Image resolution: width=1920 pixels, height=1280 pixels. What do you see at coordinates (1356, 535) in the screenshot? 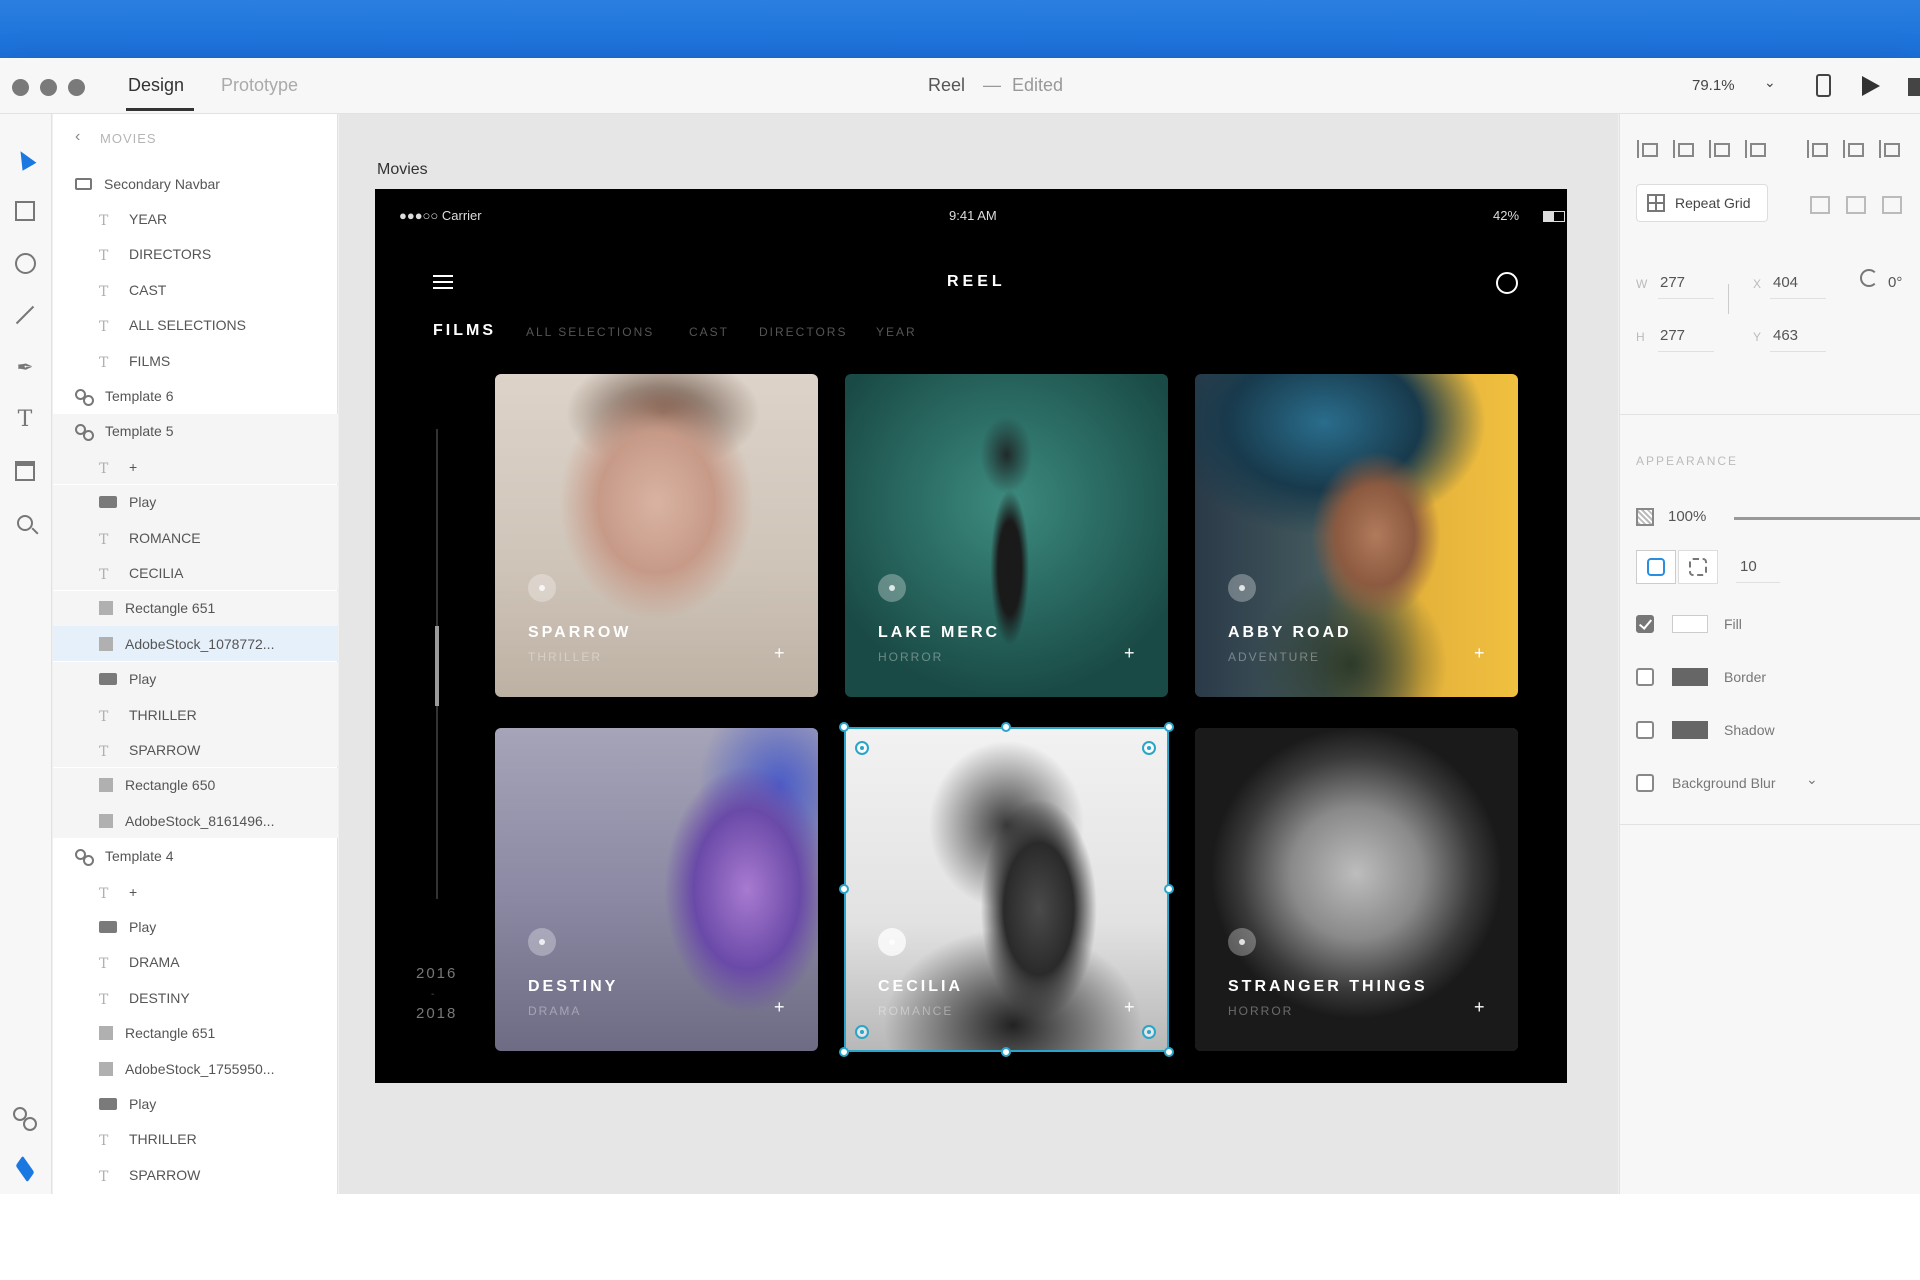
I see `movie-card-abby-road: ABBY ROAD ADVENTURE +` at bounding box center [1356, 535].